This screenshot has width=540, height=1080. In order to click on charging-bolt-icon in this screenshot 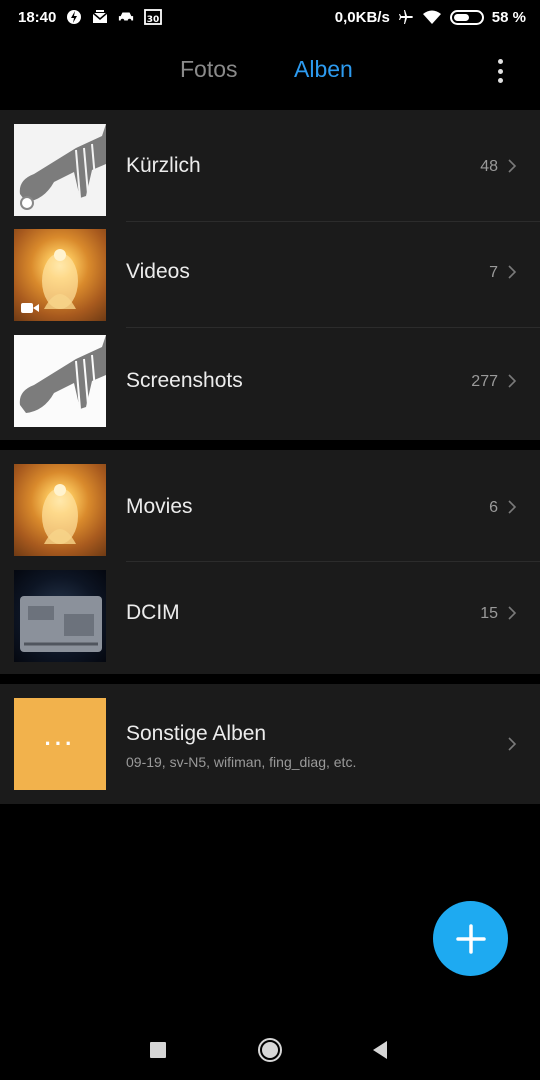, I will do `click(74, 17)`.